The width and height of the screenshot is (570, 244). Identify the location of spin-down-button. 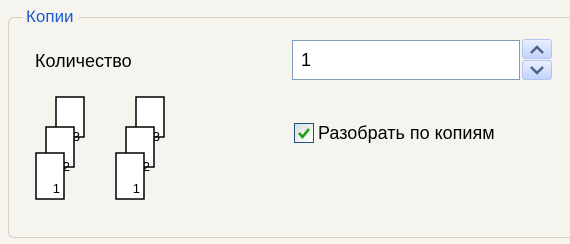
(537, 70).